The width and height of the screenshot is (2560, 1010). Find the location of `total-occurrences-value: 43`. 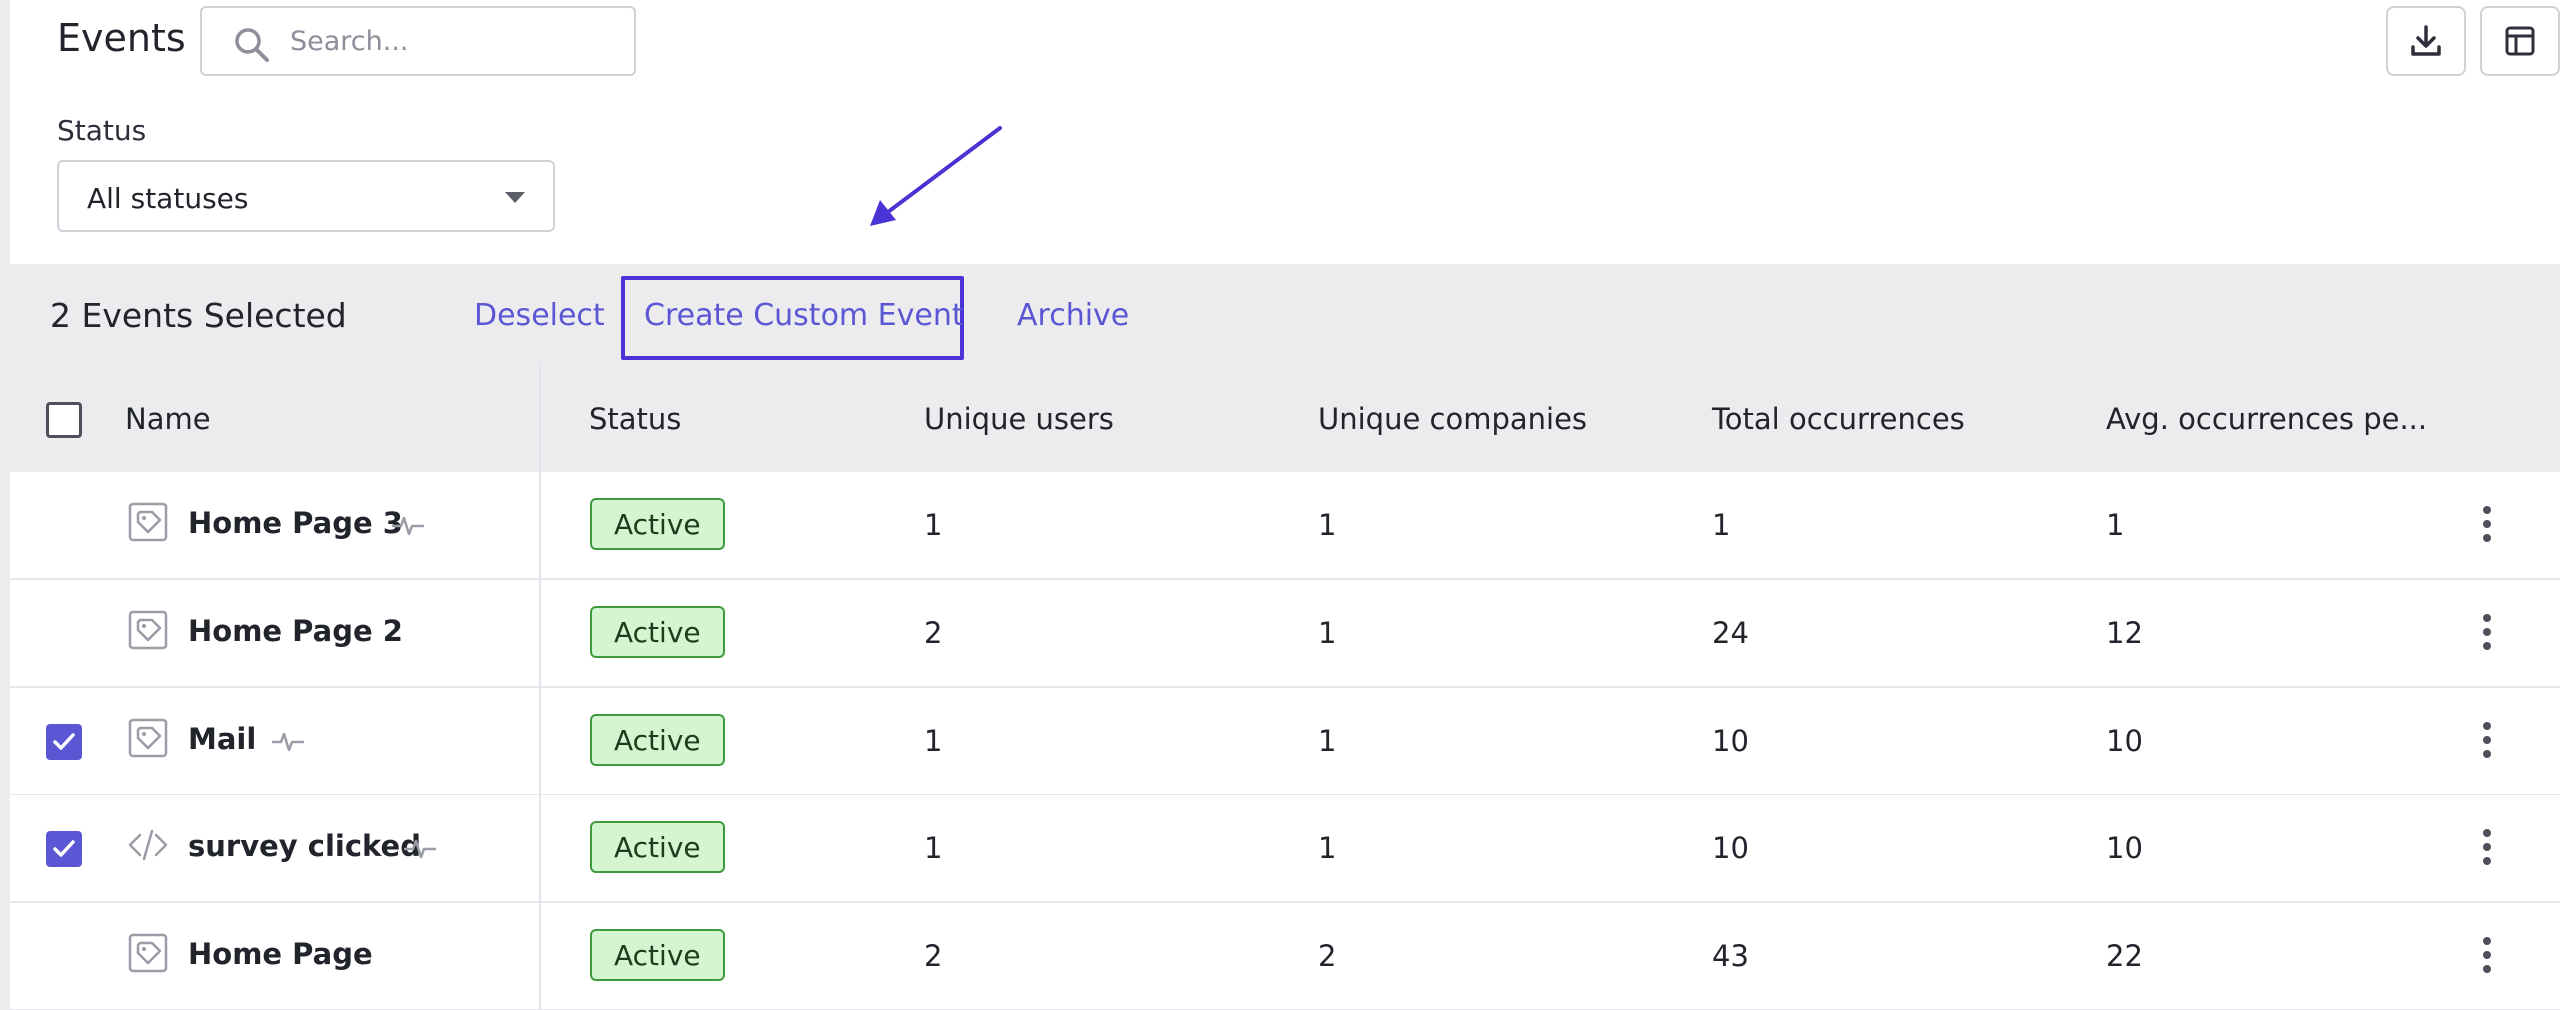

total-occurrences-value: 43 is located at coordinates (1730, 956).